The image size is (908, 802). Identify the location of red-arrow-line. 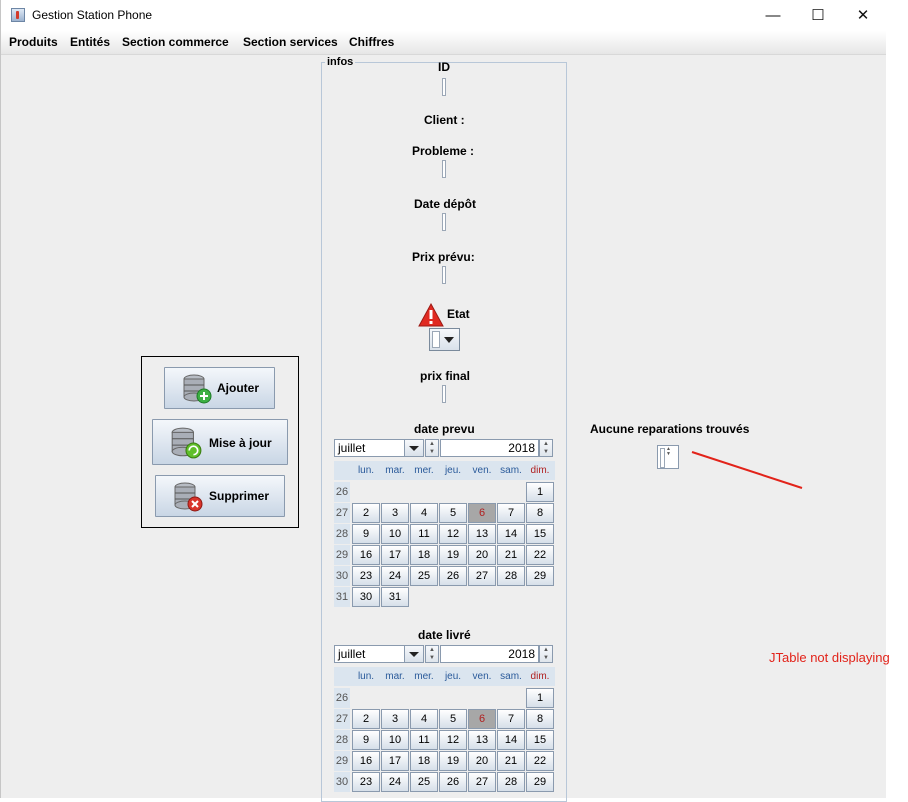
(747, 470).